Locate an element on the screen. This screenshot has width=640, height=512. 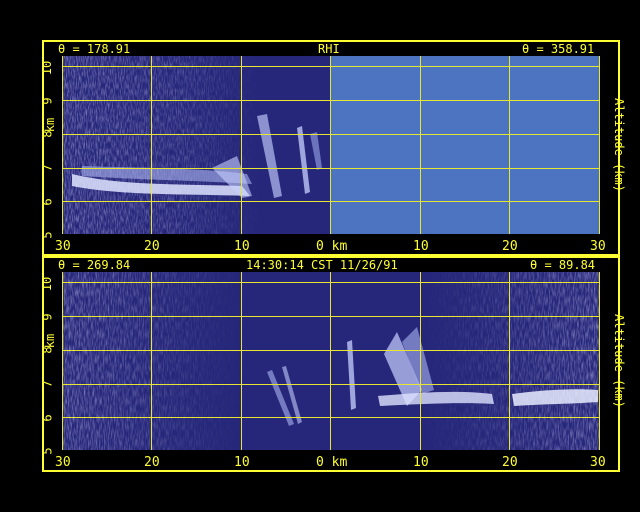
top-y-label-left: km is located at coordinates (50, 125).